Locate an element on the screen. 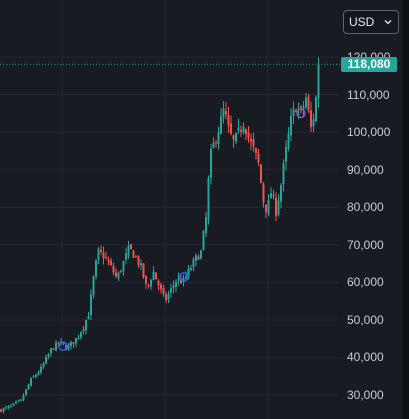 The height and width of the screenshot is (419, 409). last-price-tag: 118,080 is located at coordinates (369, 64).